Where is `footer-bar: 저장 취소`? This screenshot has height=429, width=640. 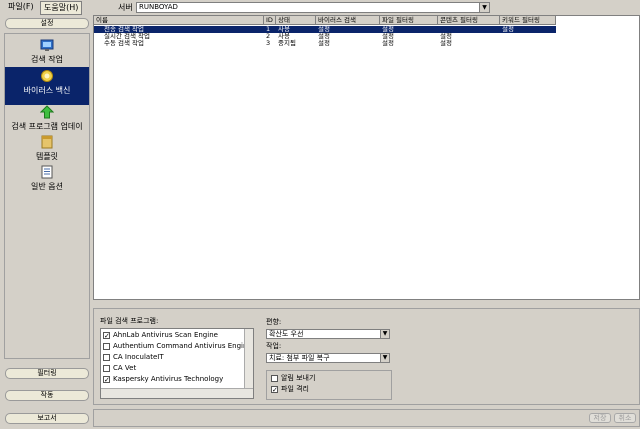
footer-bar: 저장 취소 is located at coordinates (366, 418).